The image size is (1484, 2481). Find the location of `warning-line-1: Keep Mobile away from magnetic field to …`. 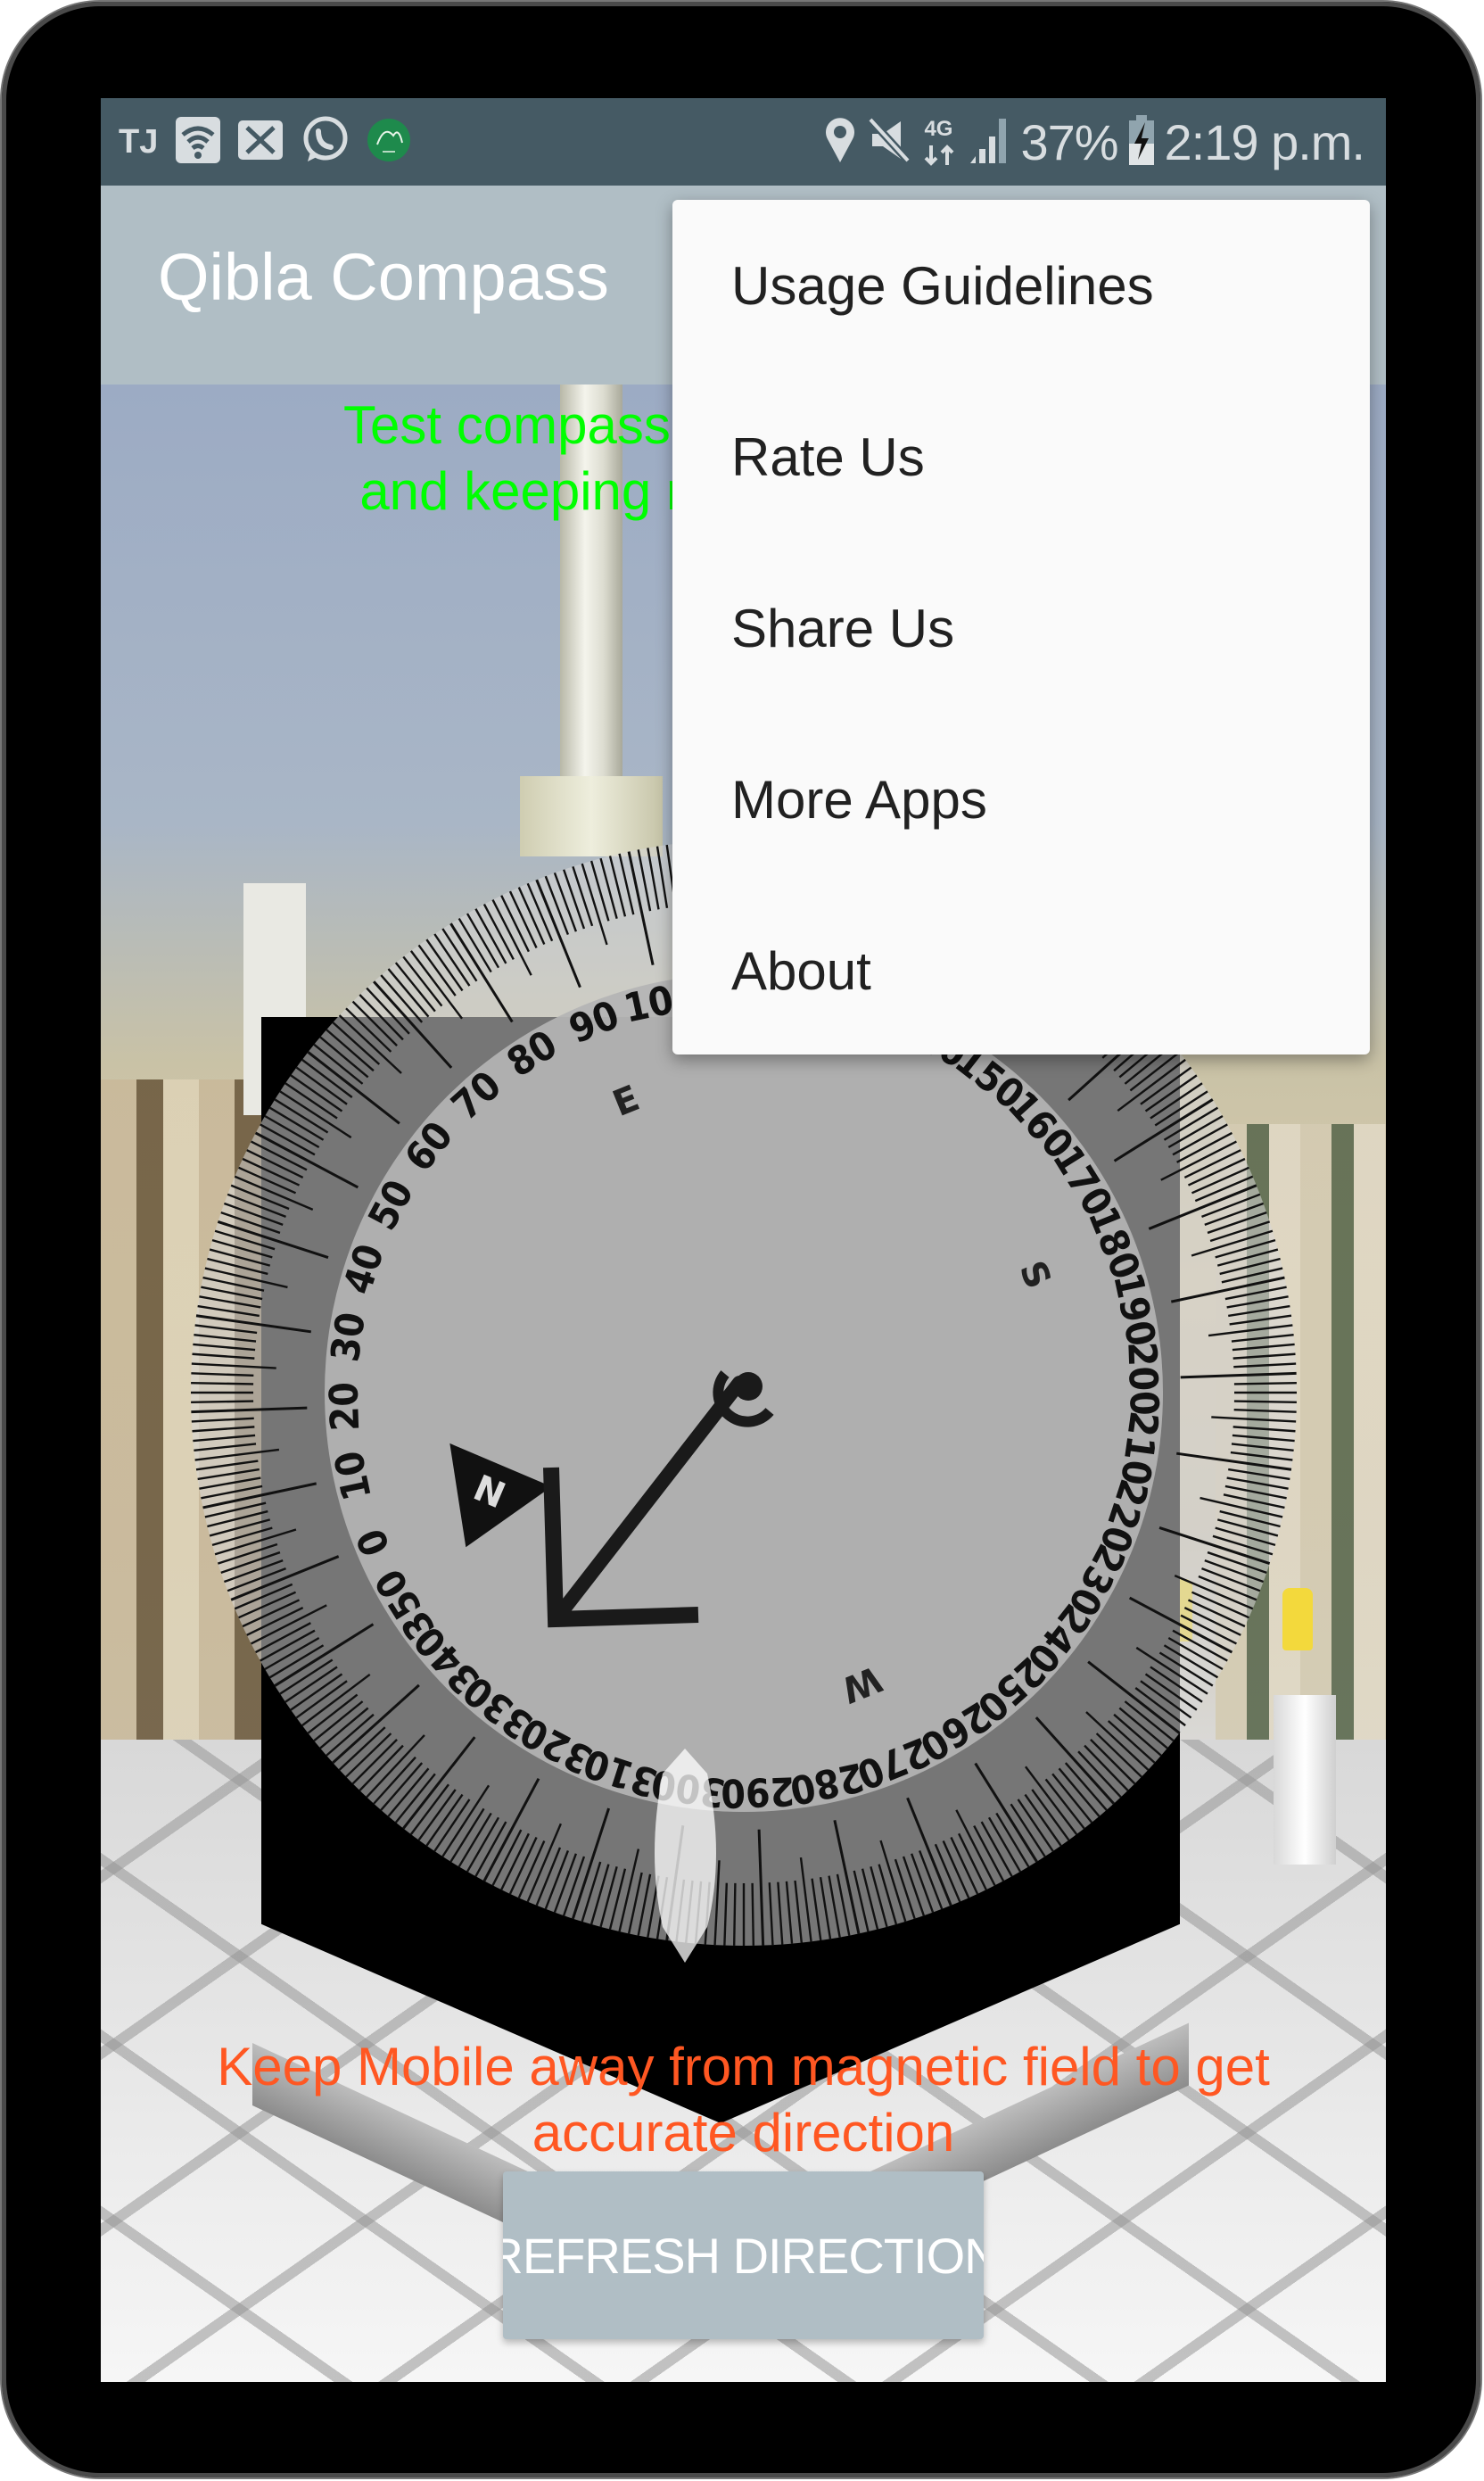

warning-line-1: Keep Mobile away from magnetic field to … is located at coordinates (743, 2066).